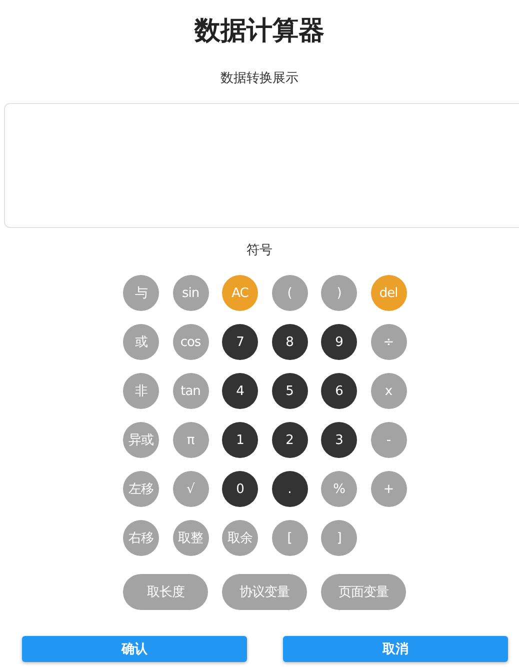 This screenshot has height=667, width=519. I want to click on key-button: 异或, so click(141, 440).